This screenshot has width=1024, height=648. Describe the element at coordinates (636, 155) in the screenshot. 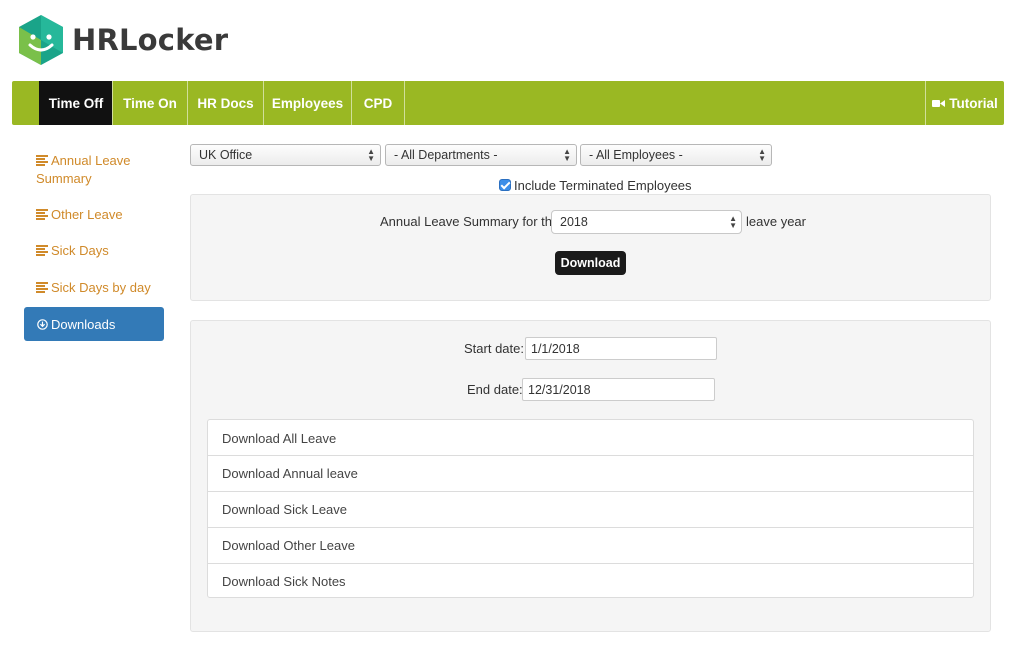

I see `employee-select-value: - All Employees -` at that location.